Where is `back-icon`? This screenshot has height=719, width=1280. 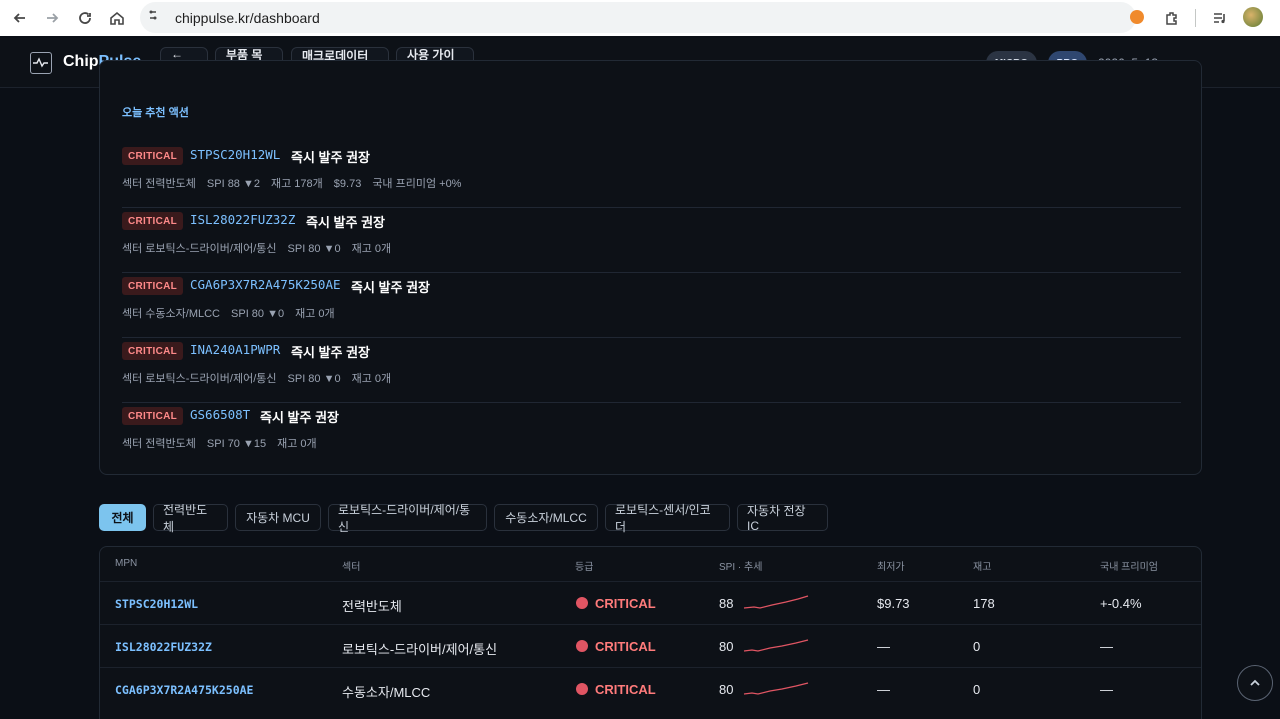
back-icon is located at coordinates (20, 18).